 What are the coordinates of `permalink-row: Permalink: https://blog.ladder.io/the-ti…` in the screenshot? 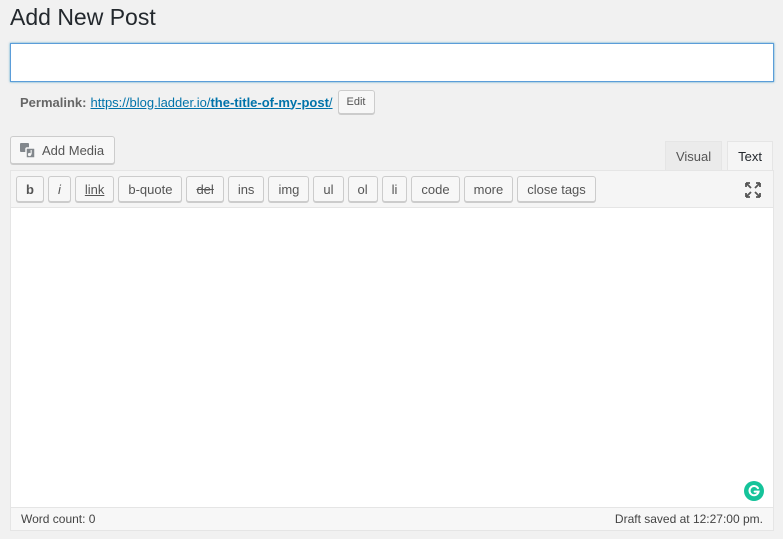 It's located at (197, 102).